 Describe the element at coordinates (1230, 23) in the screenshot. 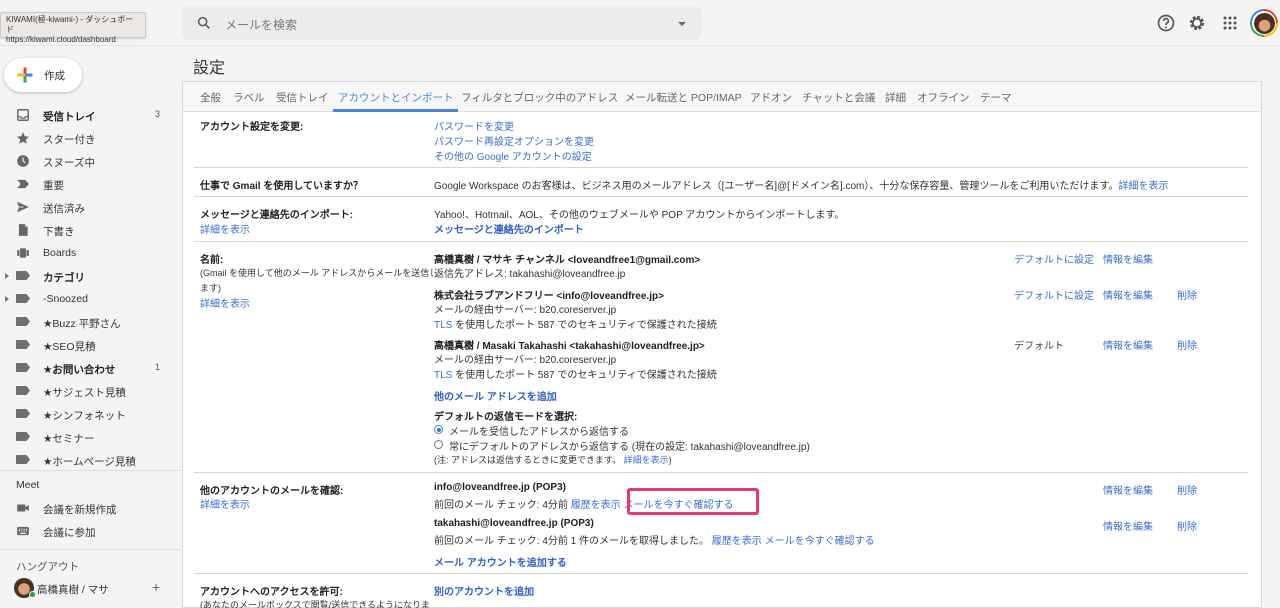

I see `apps-grid-icon` at that location.